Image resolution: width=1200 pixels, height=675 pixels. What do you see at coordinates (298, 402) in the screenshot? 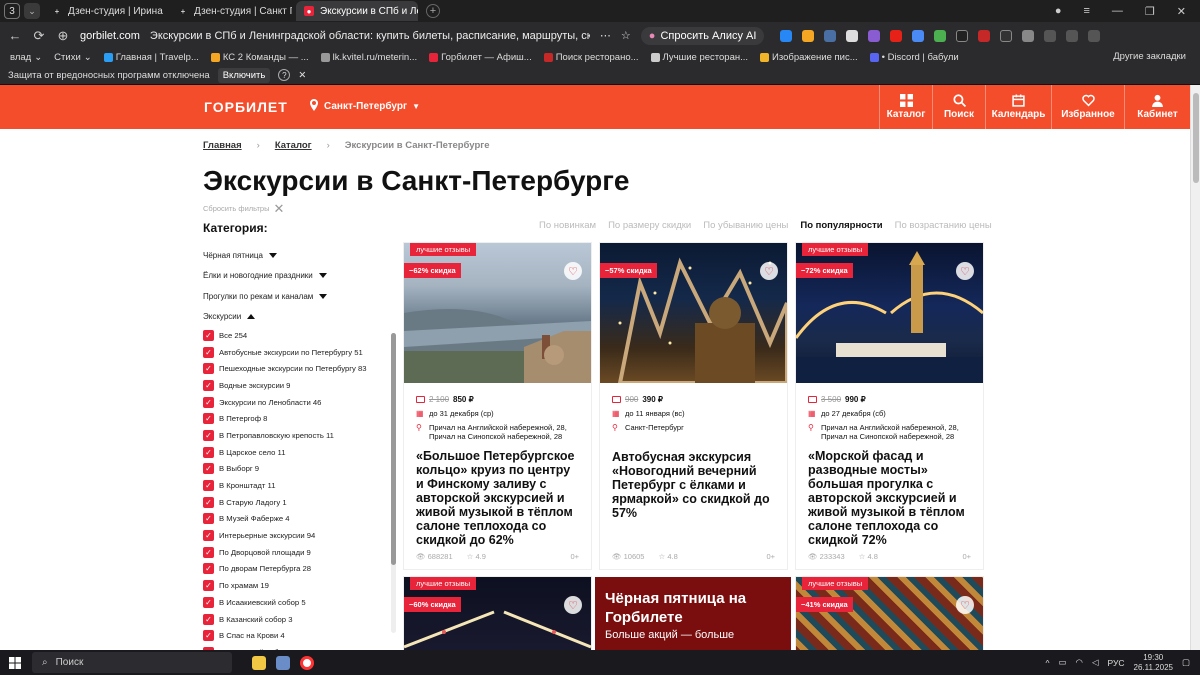
I see `filter-checkbox-item: ✓ Экскурсии по Ленобласти 46` at bounding box center [298, 402].